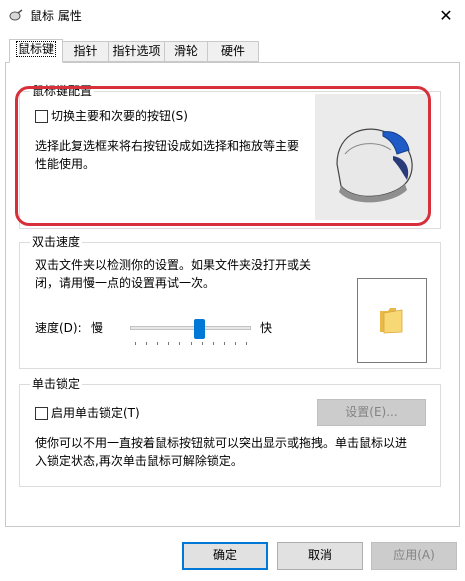 This screenshot has width=465, height=581. I want to click on mouse-icon, so click(16, 15).